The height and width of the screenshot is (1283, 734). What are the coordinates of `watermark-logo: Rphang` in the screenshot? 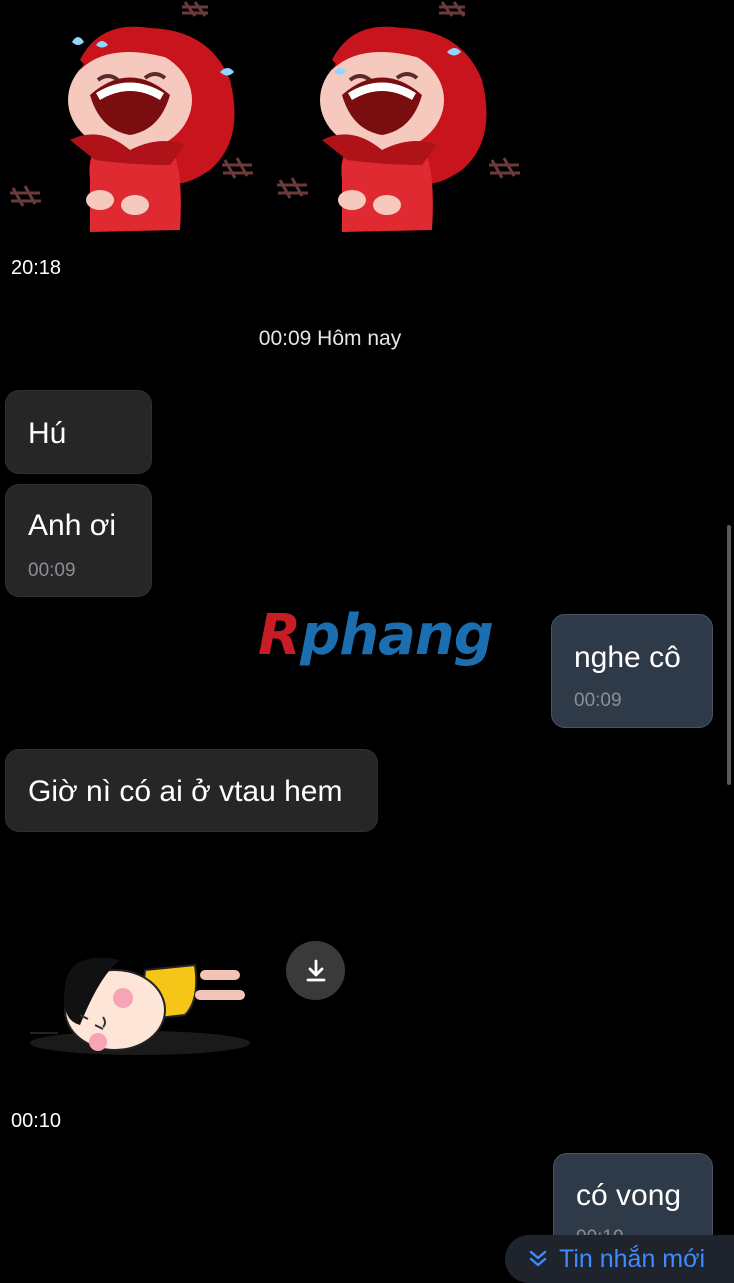 It's located at (376, 635).